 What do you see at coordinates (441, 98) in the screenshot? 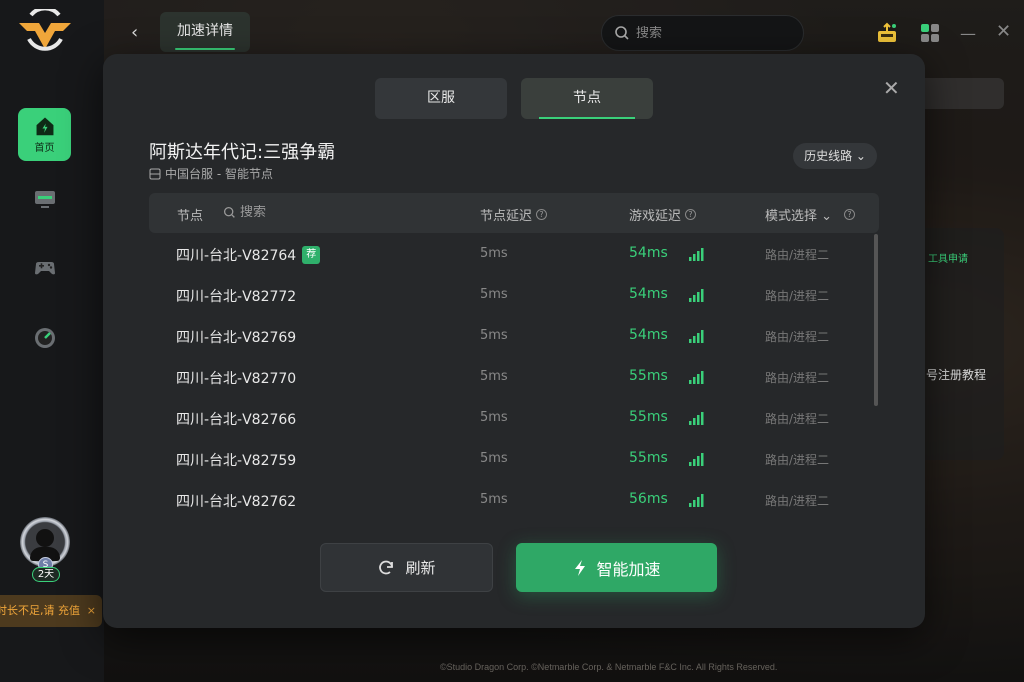
I see `tab-region: 区服` at bounding box center [441, 98].